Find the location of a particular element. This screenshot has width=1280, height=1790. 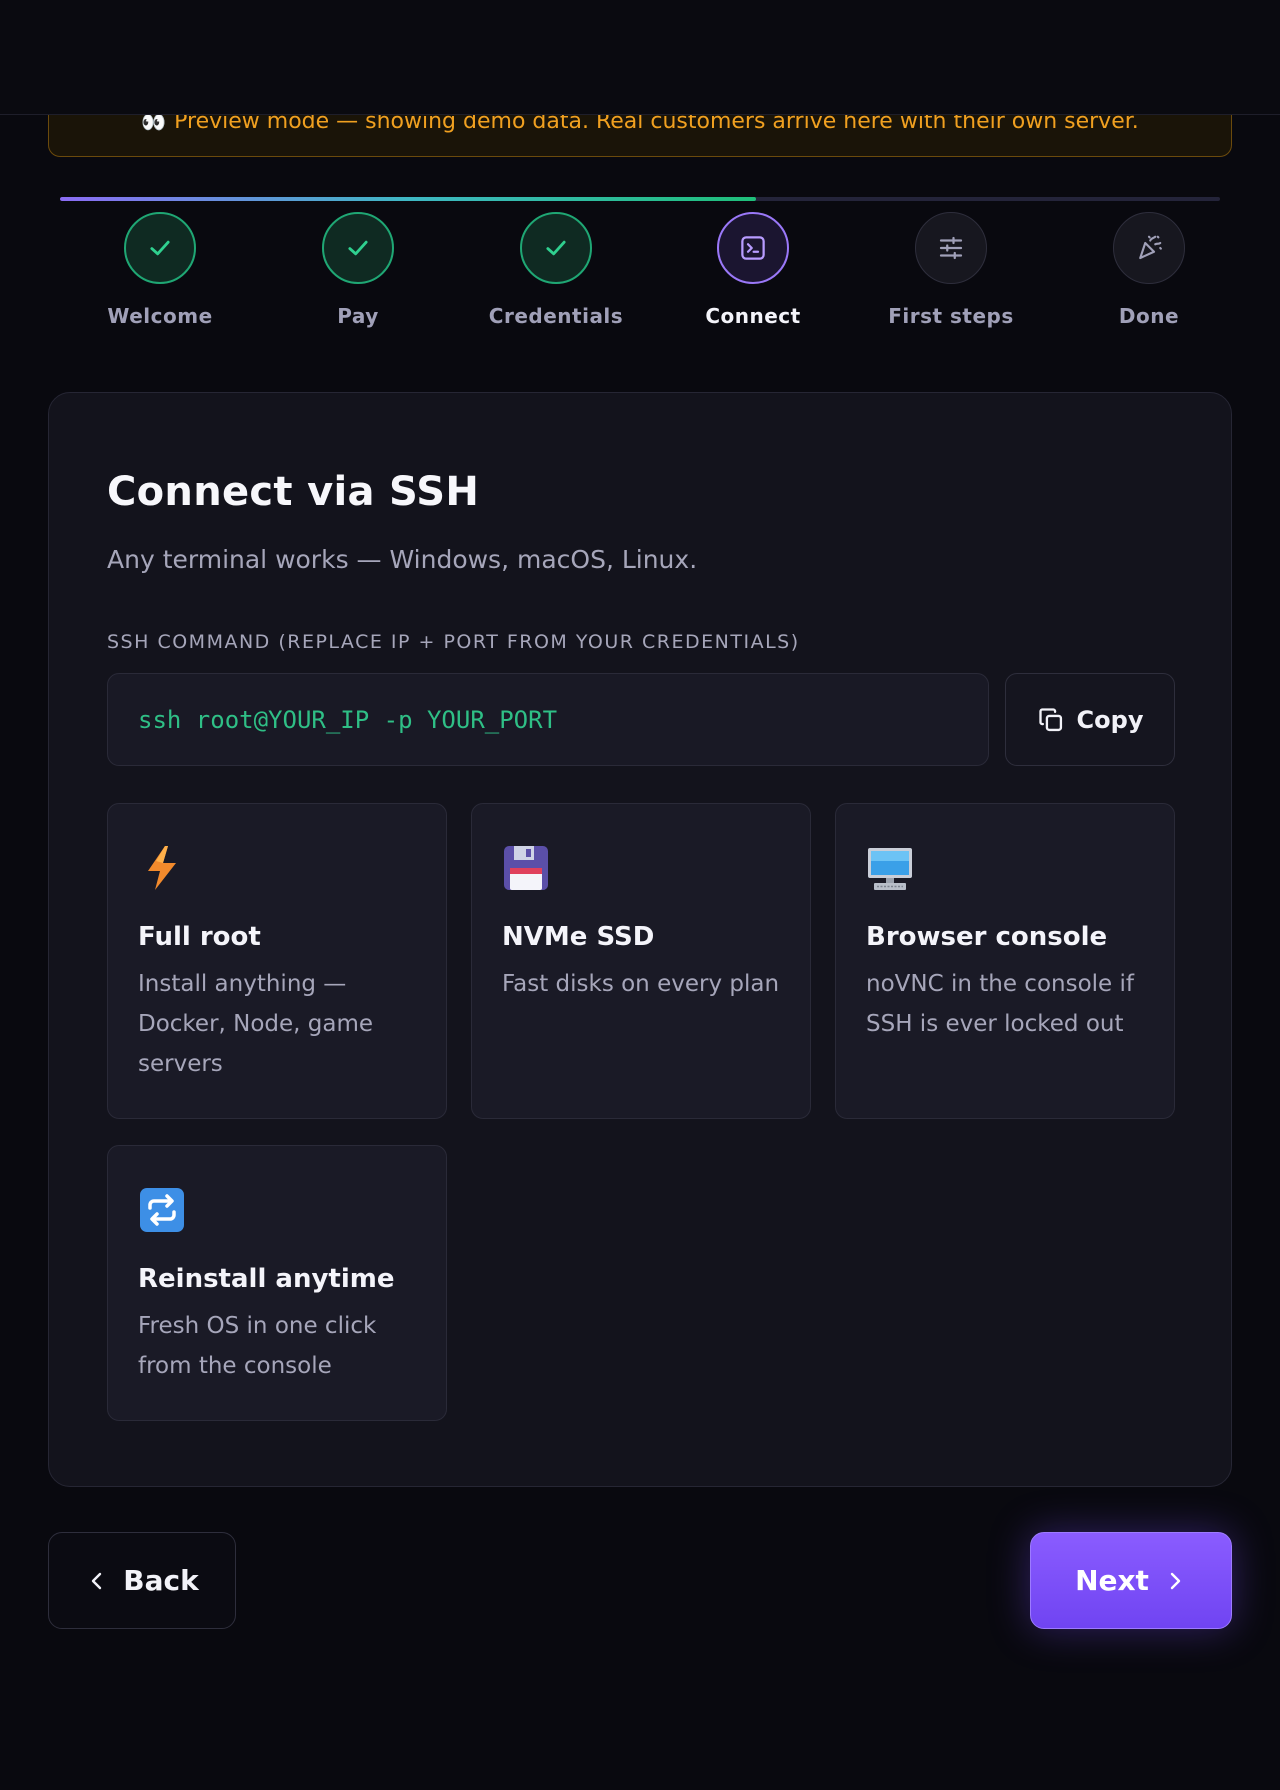

wizard-progress-bar is located at coordinates (640, 199).